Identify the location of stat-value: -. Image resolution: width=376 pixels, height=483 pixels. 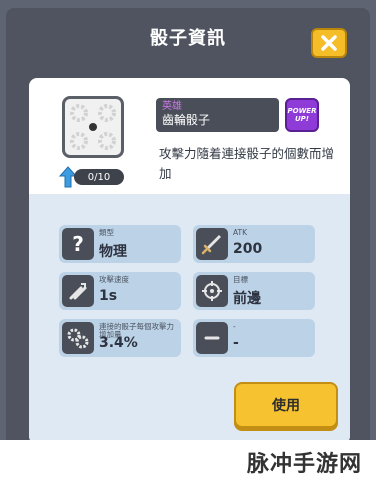
(236, 343).